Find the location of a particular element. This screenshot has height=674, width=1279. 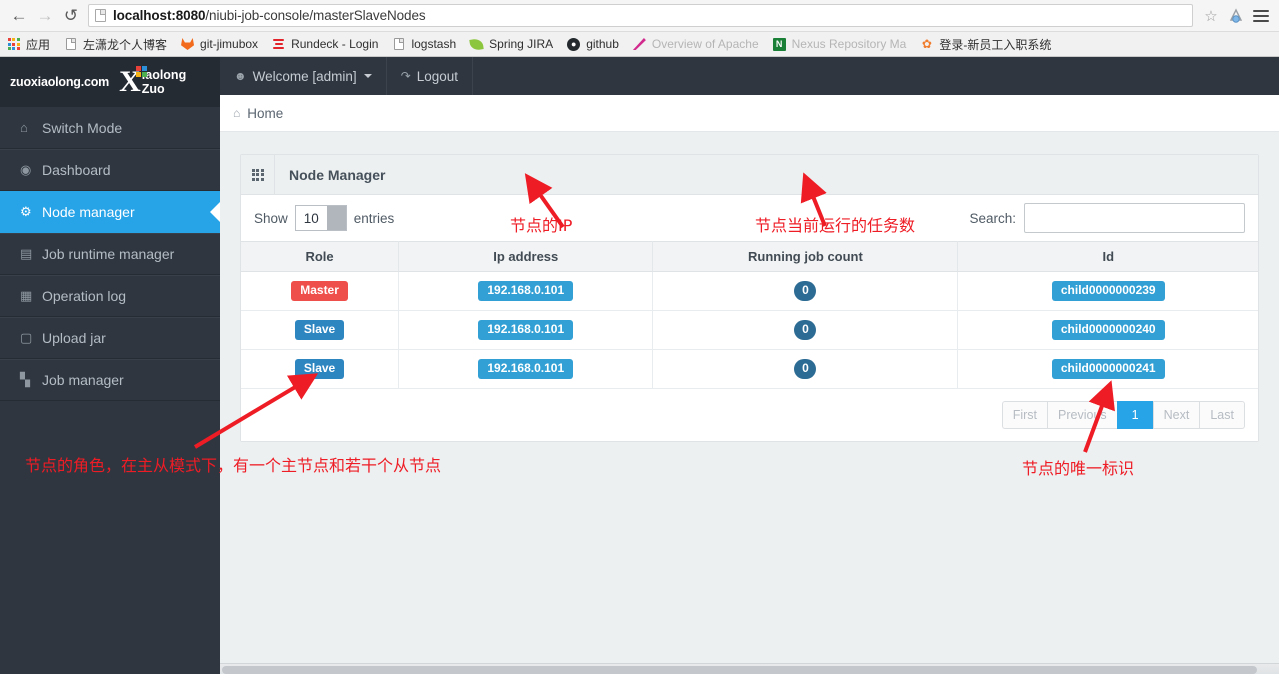

column-header-ip-address: Ip address is located at coordinates (526, 256).